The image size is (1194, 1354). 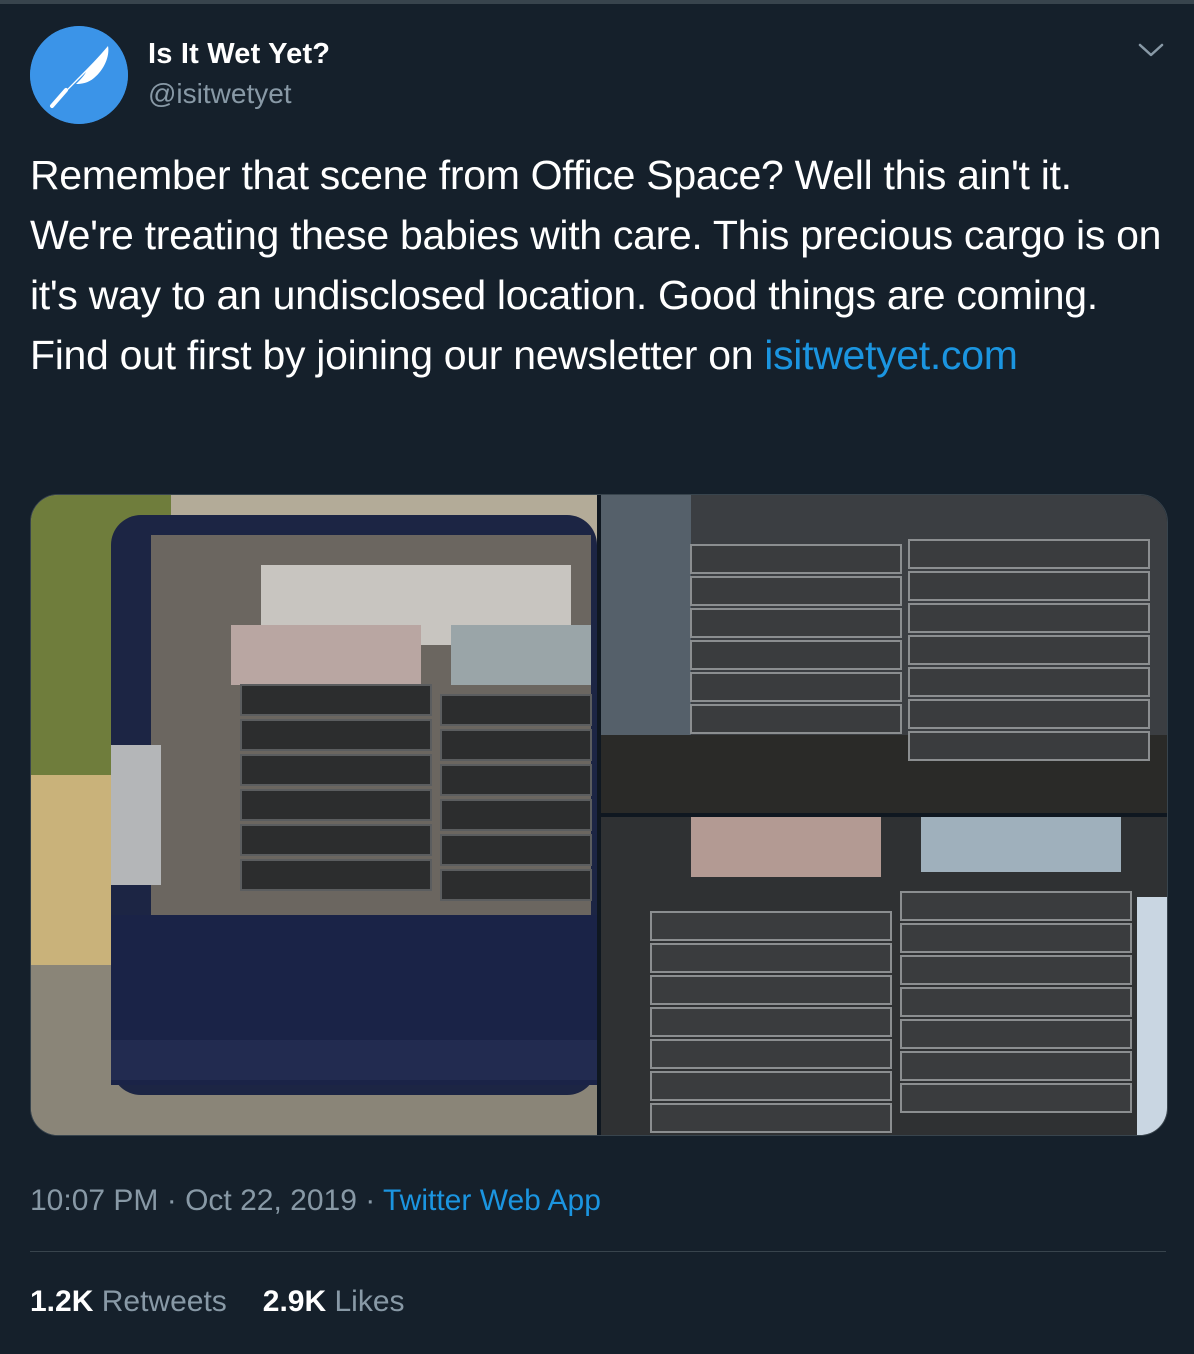 I want to click on author-handle: @isitwetyet, so click(x=220, y=94).